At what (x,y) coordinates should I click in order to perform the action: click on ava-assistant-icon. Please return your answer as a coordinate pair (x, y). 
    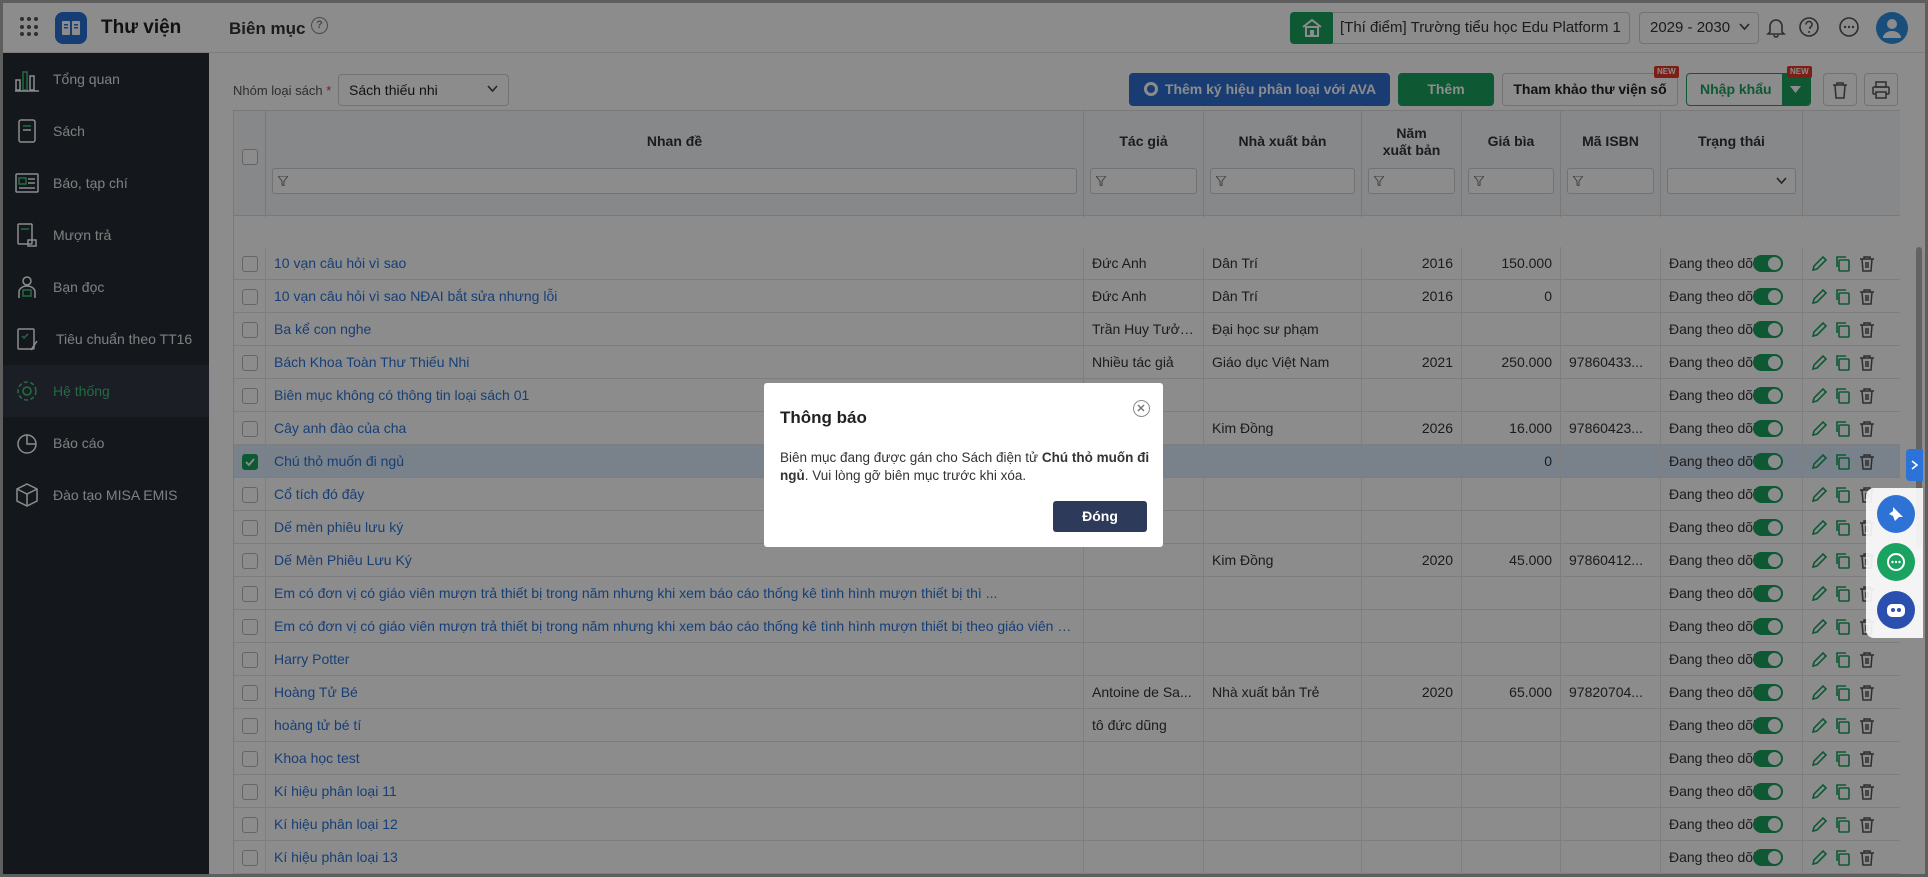
    Looking at the image, I should click on (1896, 610).